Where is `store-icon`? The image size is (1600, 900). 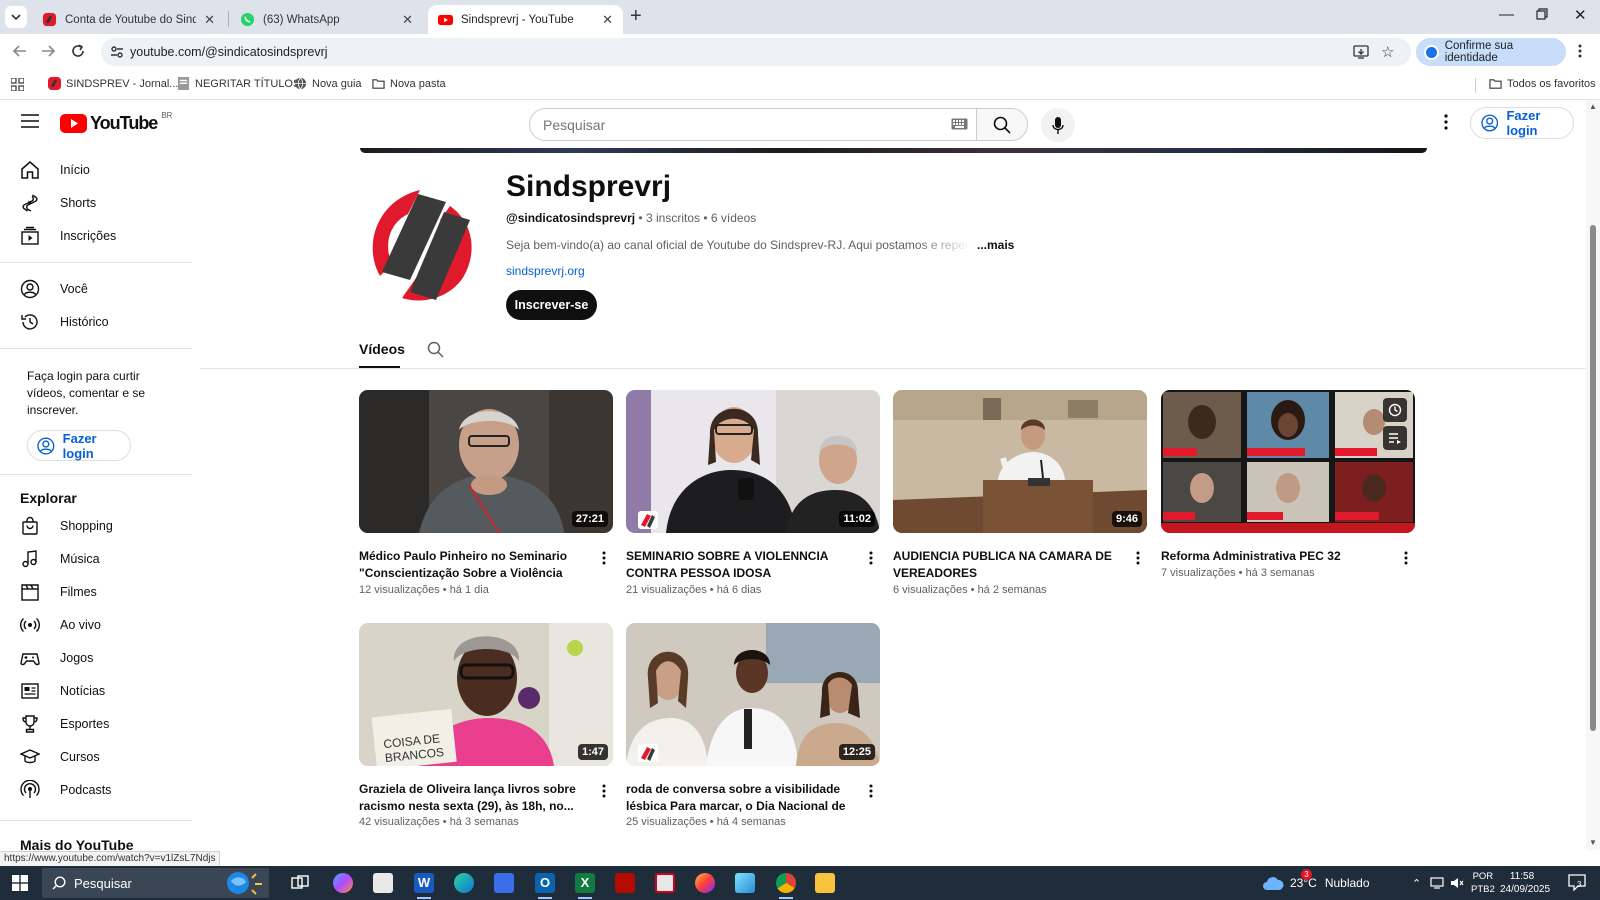 store-icon is located at coordinates (504, 883).